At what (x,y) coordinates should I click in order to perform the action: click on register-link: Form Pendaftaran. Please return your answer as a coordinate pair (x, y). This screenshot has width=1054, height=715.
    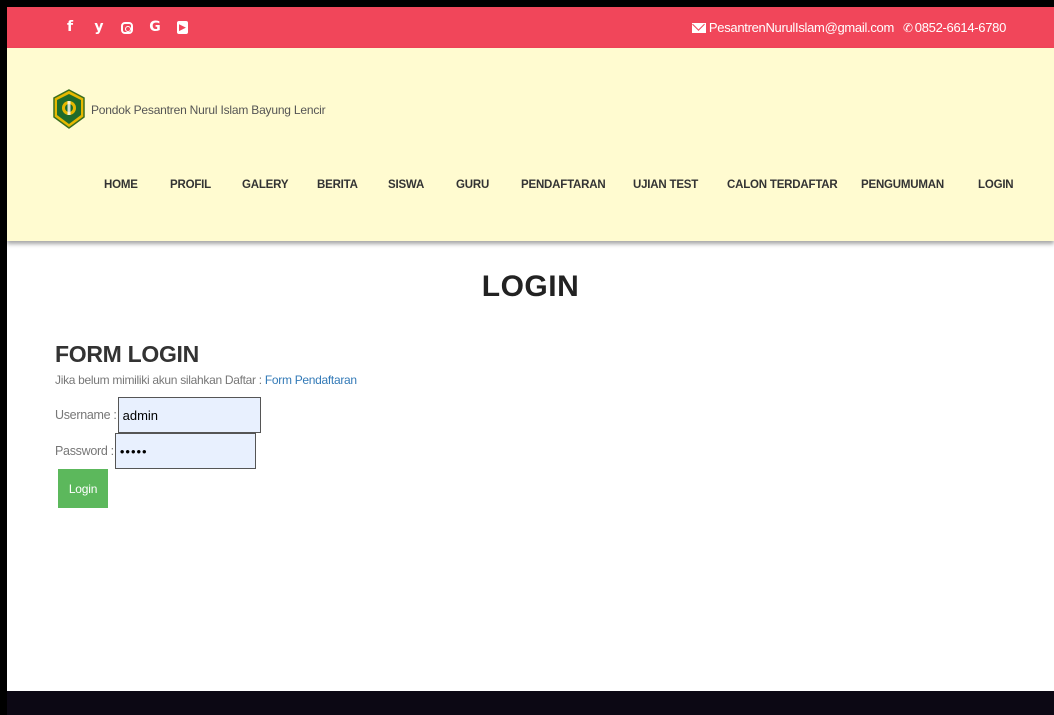
    Looking at the image, I should click on (311, 380).